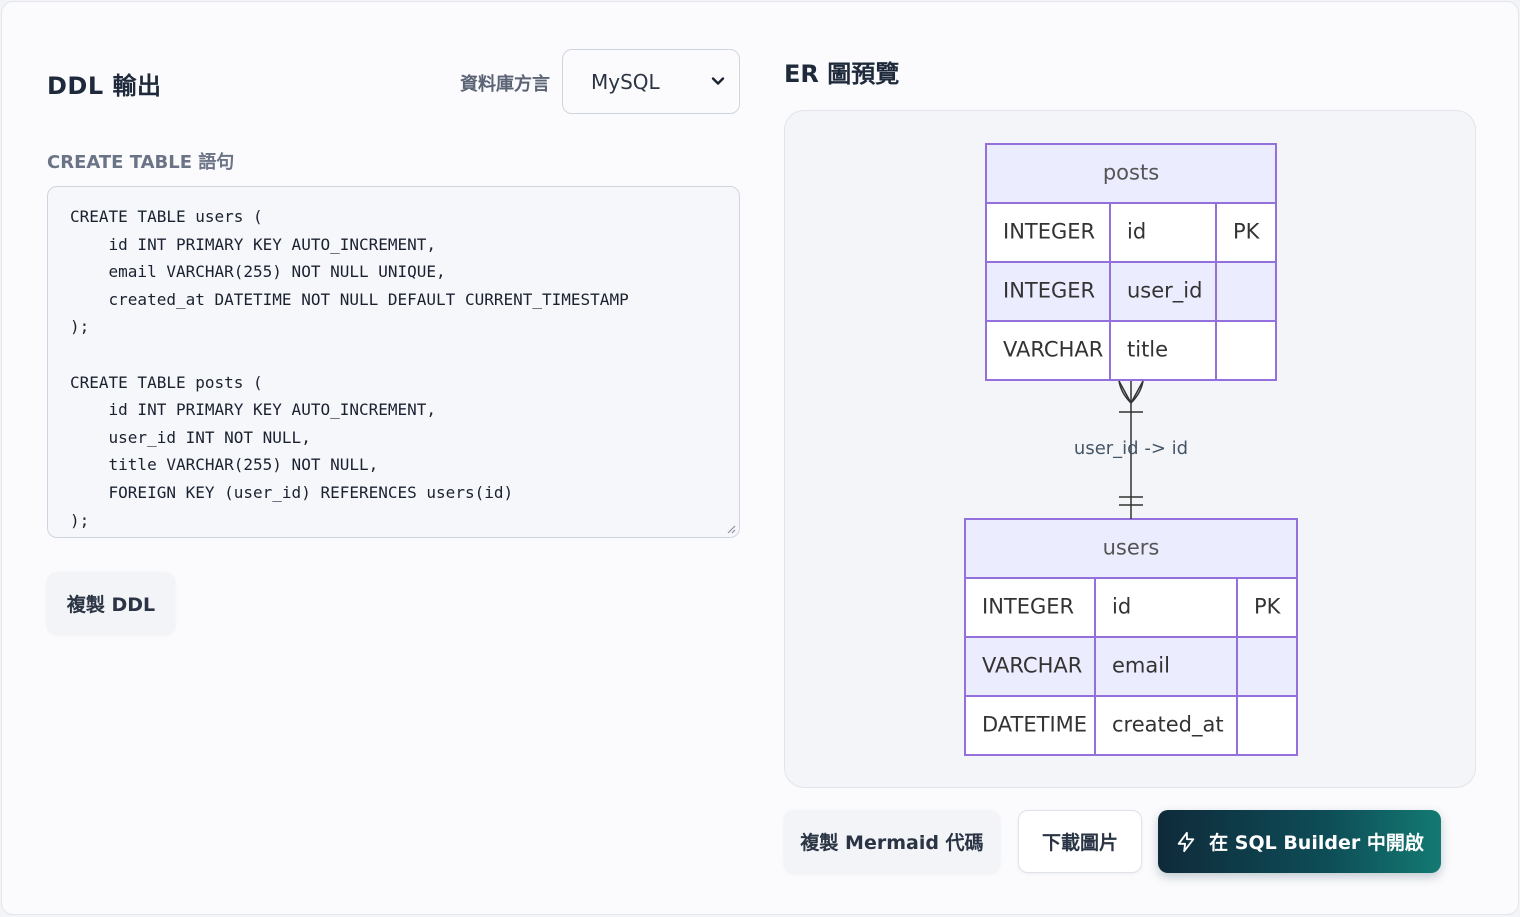 This screenshot has height=917, width=1520. Describe the element at coordinates (111, 603) in the screenshot. I see `copy-ddl-button: 複製 DDL` at that location.